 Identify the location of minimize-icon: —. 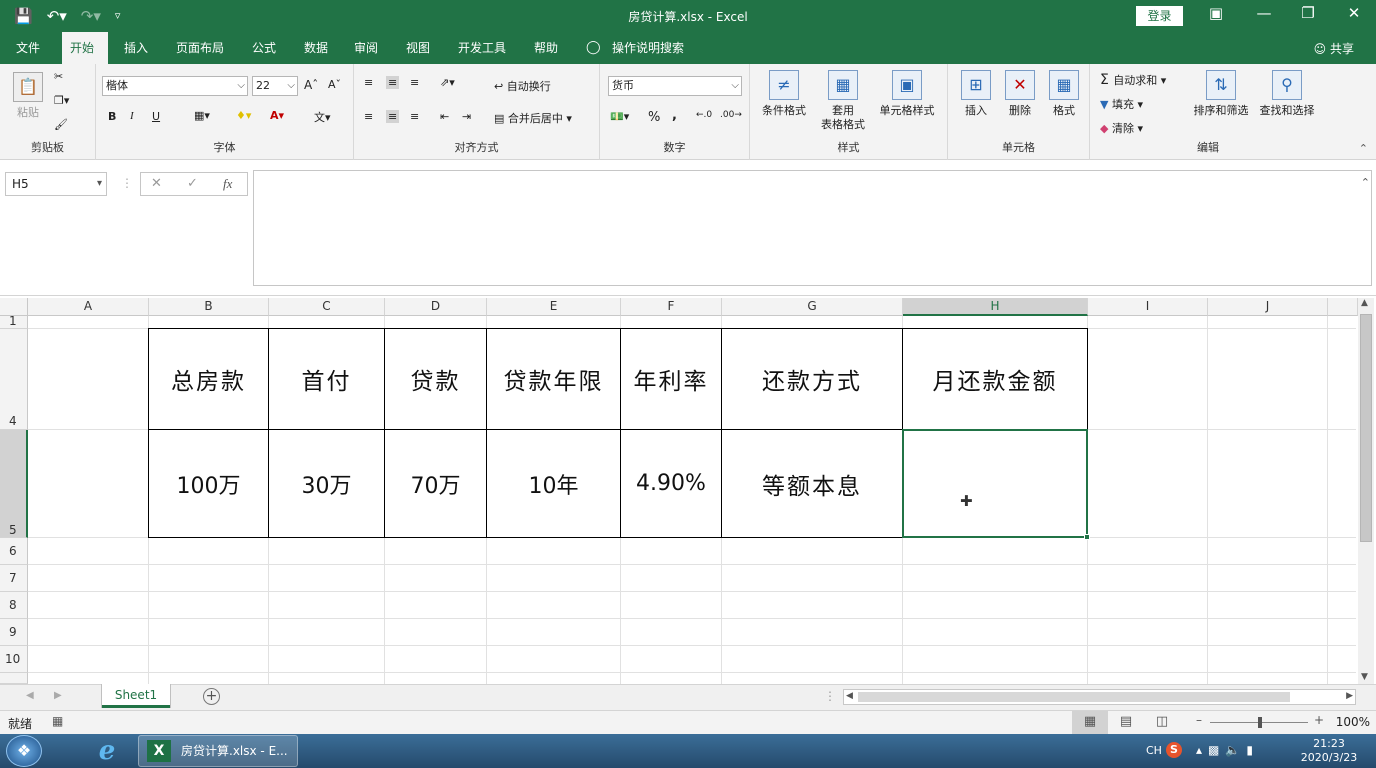
(1264, 13).